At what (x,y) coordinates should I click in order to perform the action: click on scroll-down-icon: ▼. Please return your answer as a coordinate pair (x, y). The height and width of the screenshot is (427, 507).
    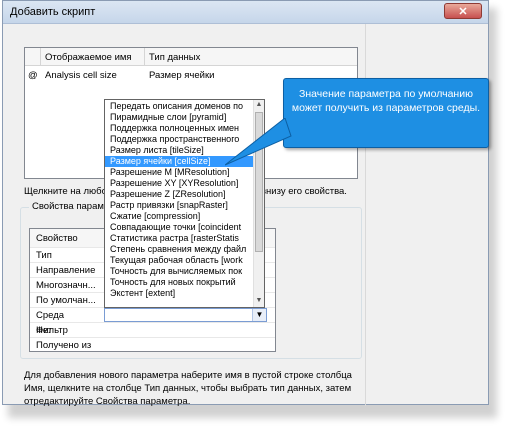
    Looking at the image, I should click on (259, 301).